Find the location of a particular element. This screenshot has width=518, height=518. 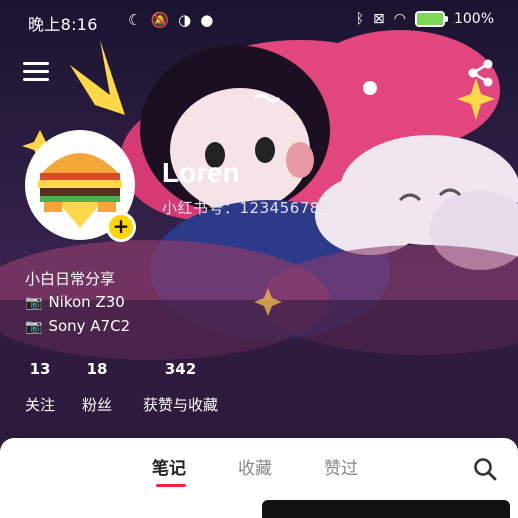

app-icon: ◑ is located at coordinates (185, 20).